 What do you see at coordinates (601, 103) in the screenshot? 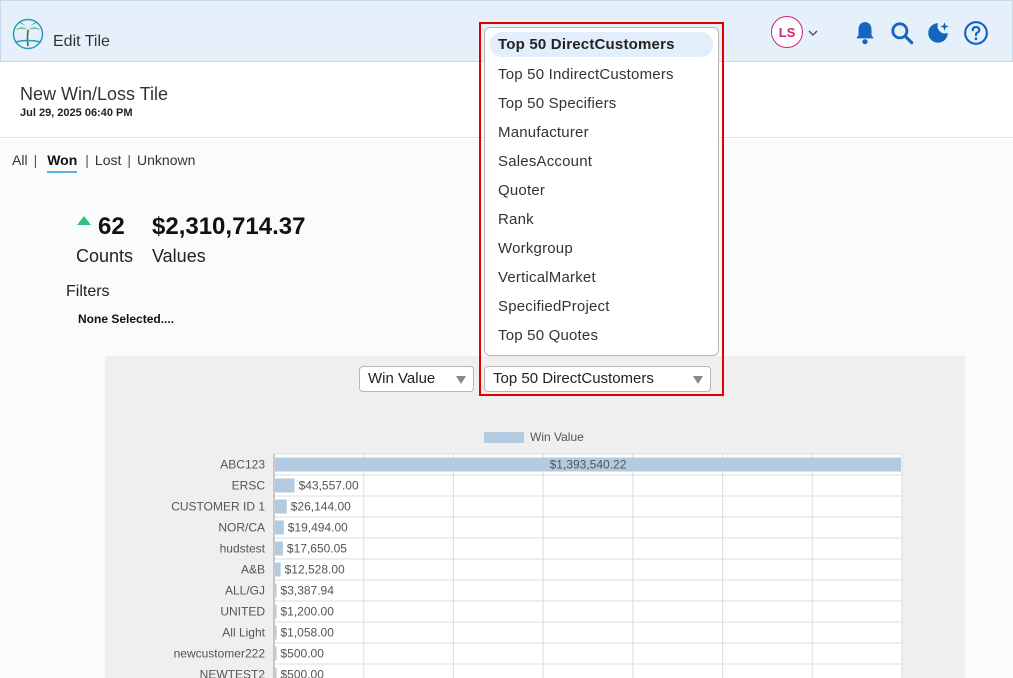
I see `dropdown-option: Top 50 Specifiers` at bounding box center [601, 103].